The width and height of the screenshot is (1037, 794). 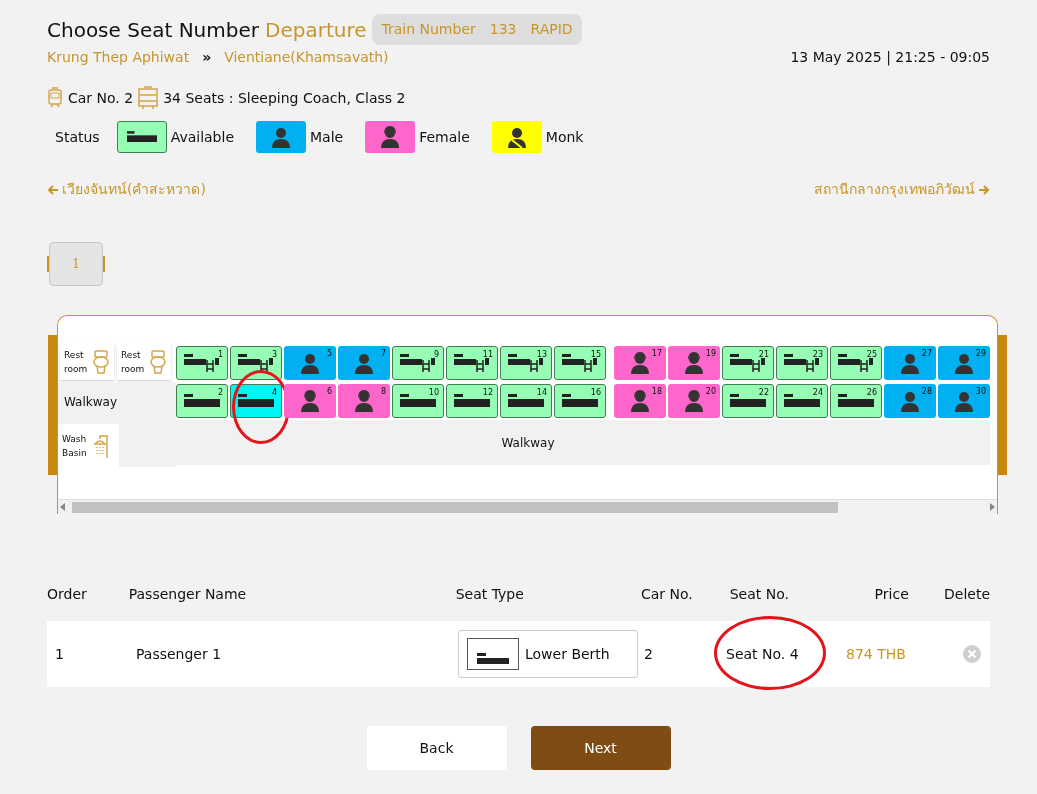 I want to click on train-type: RAPID, so click(x=551, y=29).